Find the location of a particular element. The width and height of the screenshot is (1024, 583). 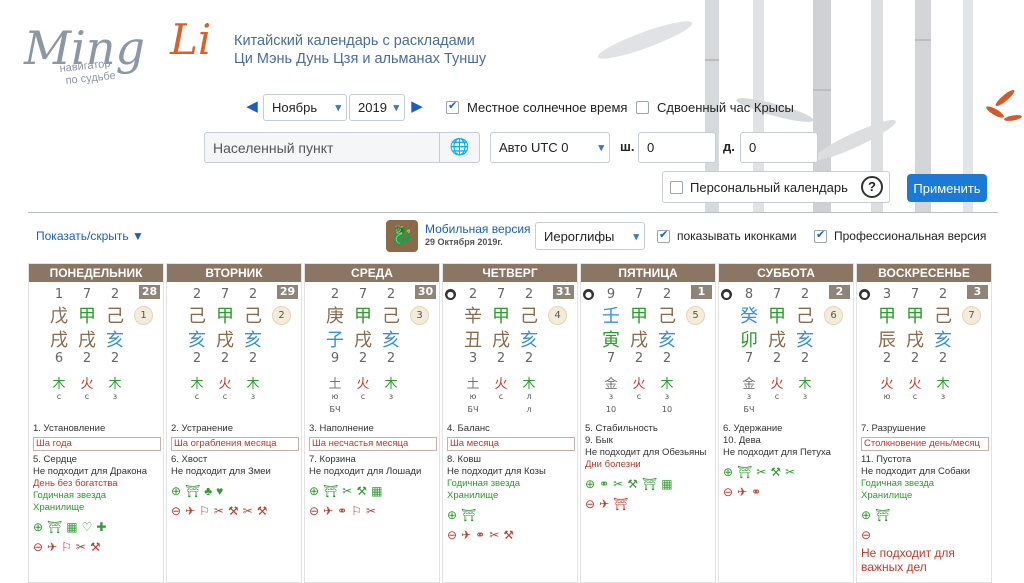

divider is located at coordinates (513, 212).